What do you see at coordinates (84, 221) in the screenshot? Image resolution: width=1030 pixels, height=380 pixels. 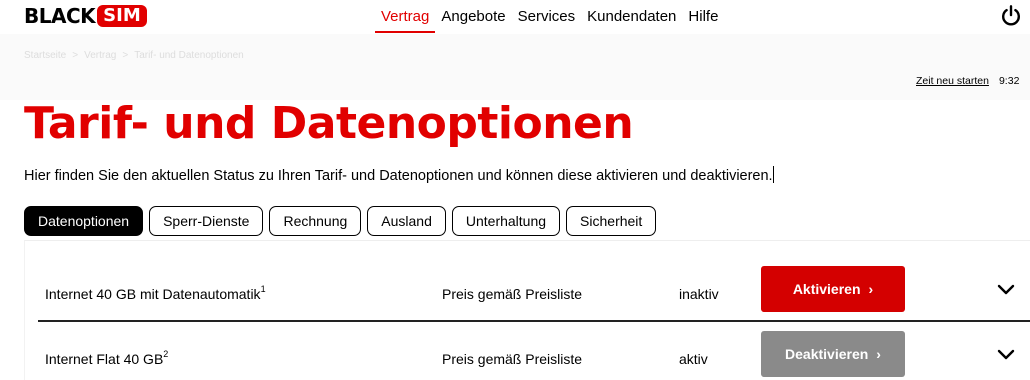 I see `tab-datenoptionen: Datenoptionen` at bounding box center [84, 221].